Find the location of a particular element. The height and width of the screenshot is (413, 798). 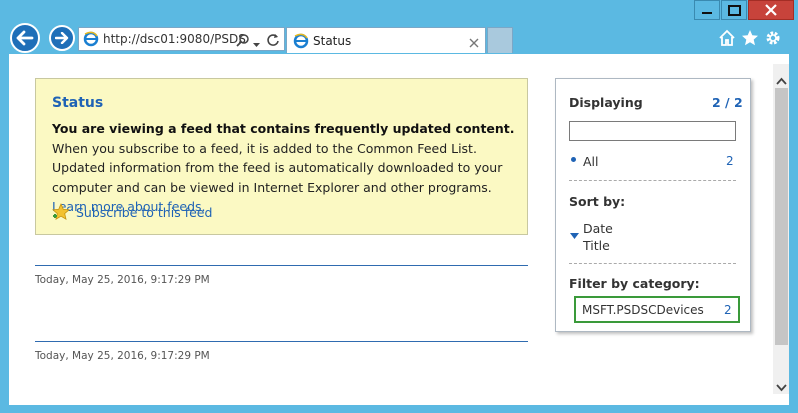

filter-all: All is located at coordinates (591, 161).